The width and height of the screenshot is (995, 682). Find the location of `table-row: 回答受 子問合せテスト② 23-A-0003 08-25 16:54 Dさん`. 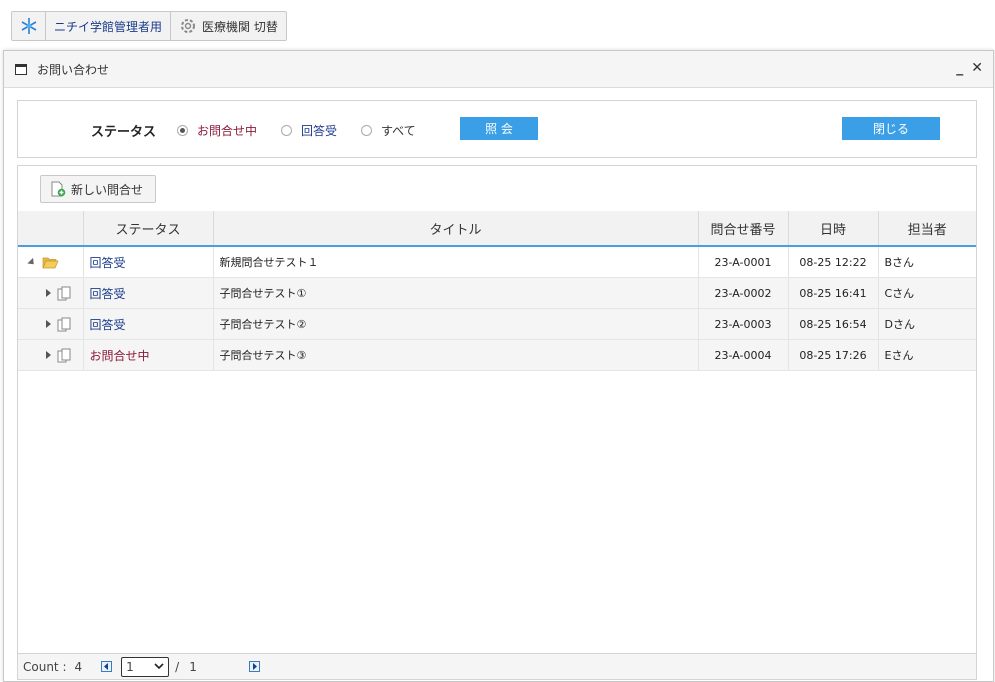

table-row: 回答受 子問合せテスト② 23-A-0003 08-25 16:54 Dさん is located at coordinates (497, 324).